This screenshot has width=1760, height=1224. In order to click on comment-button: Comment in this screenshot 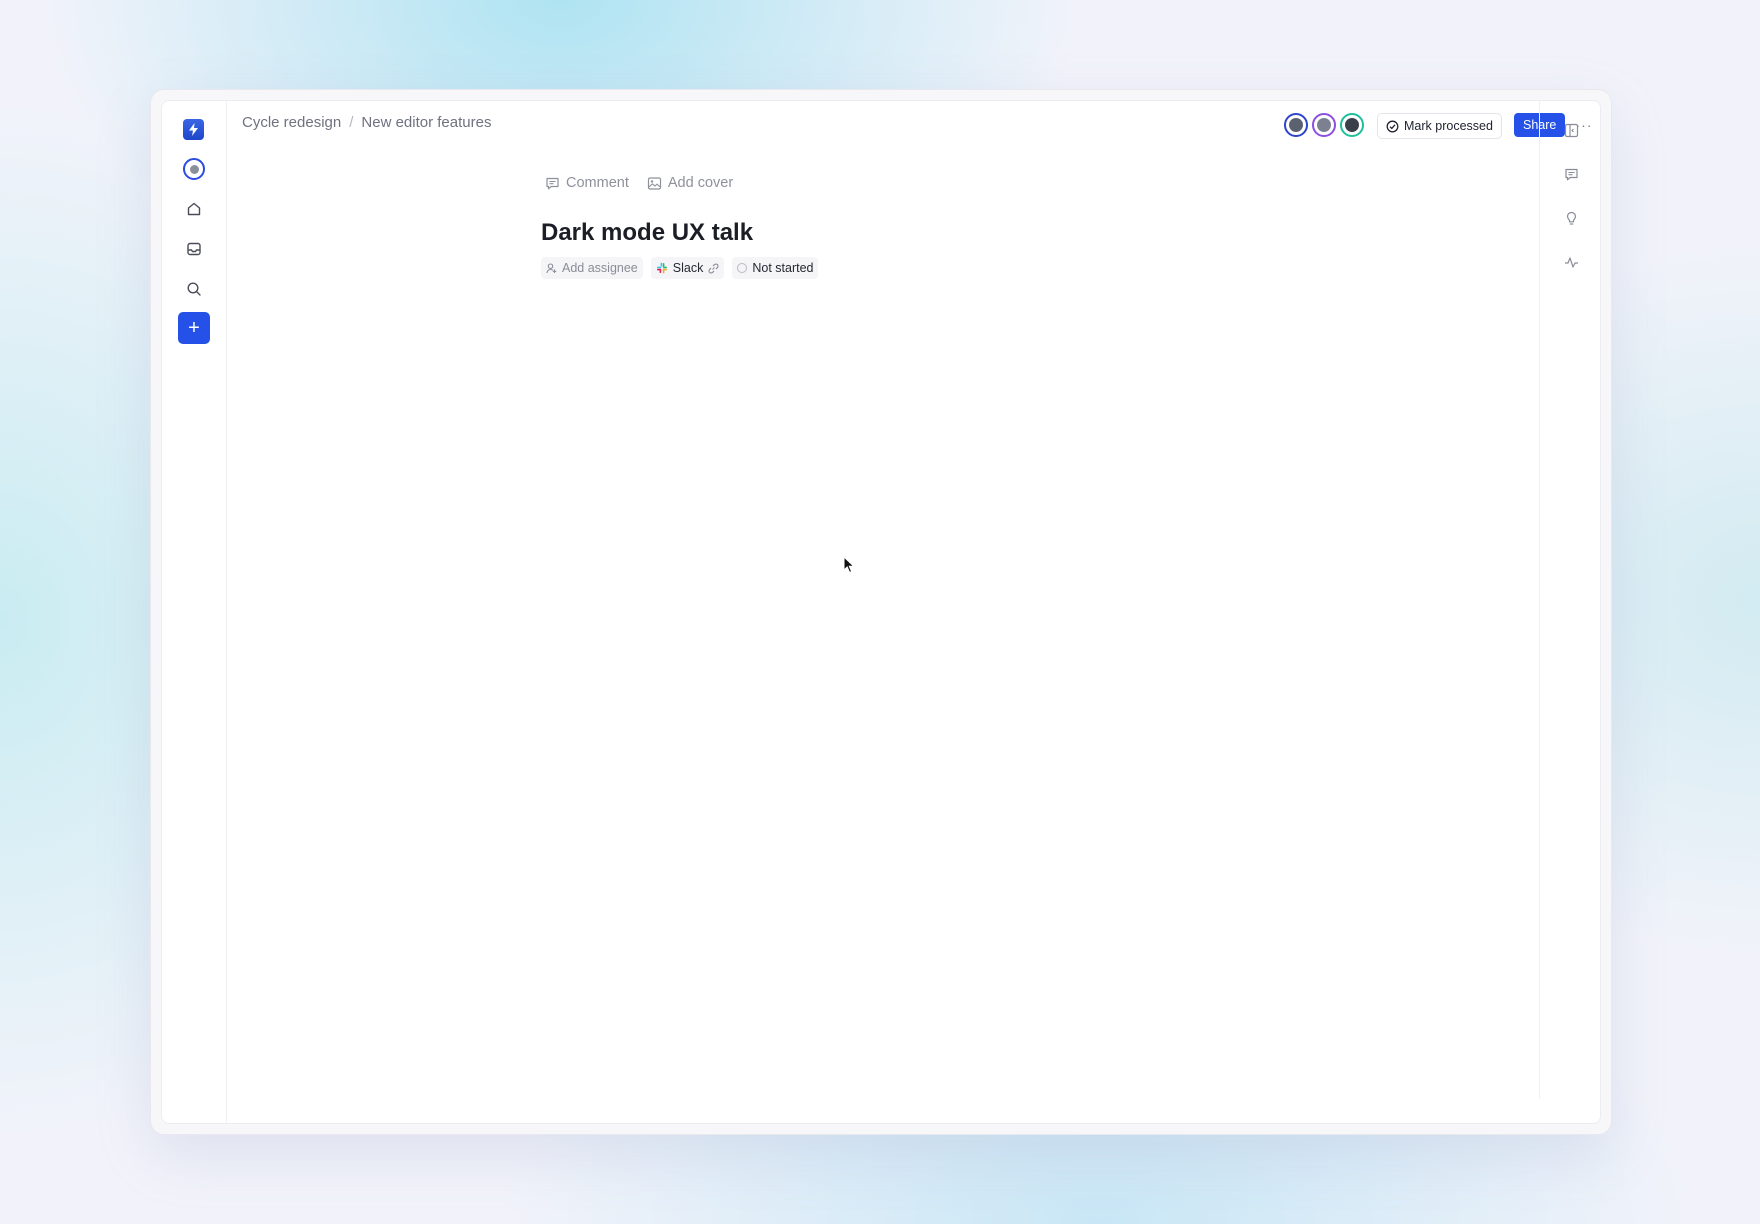, I will do `click(587, 183)`.